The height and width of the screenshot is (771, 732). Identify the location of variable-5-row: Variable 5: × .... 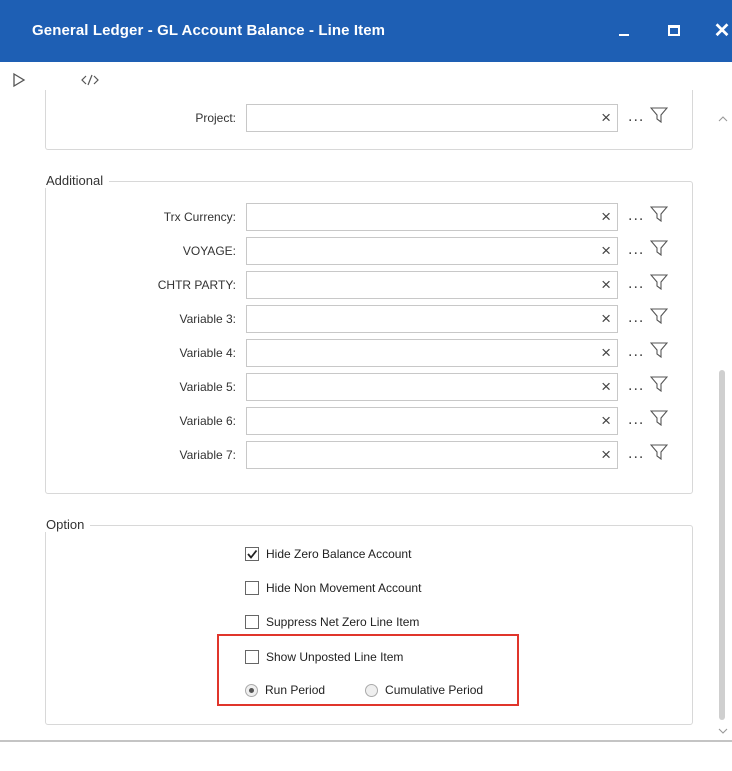
(369, 387).